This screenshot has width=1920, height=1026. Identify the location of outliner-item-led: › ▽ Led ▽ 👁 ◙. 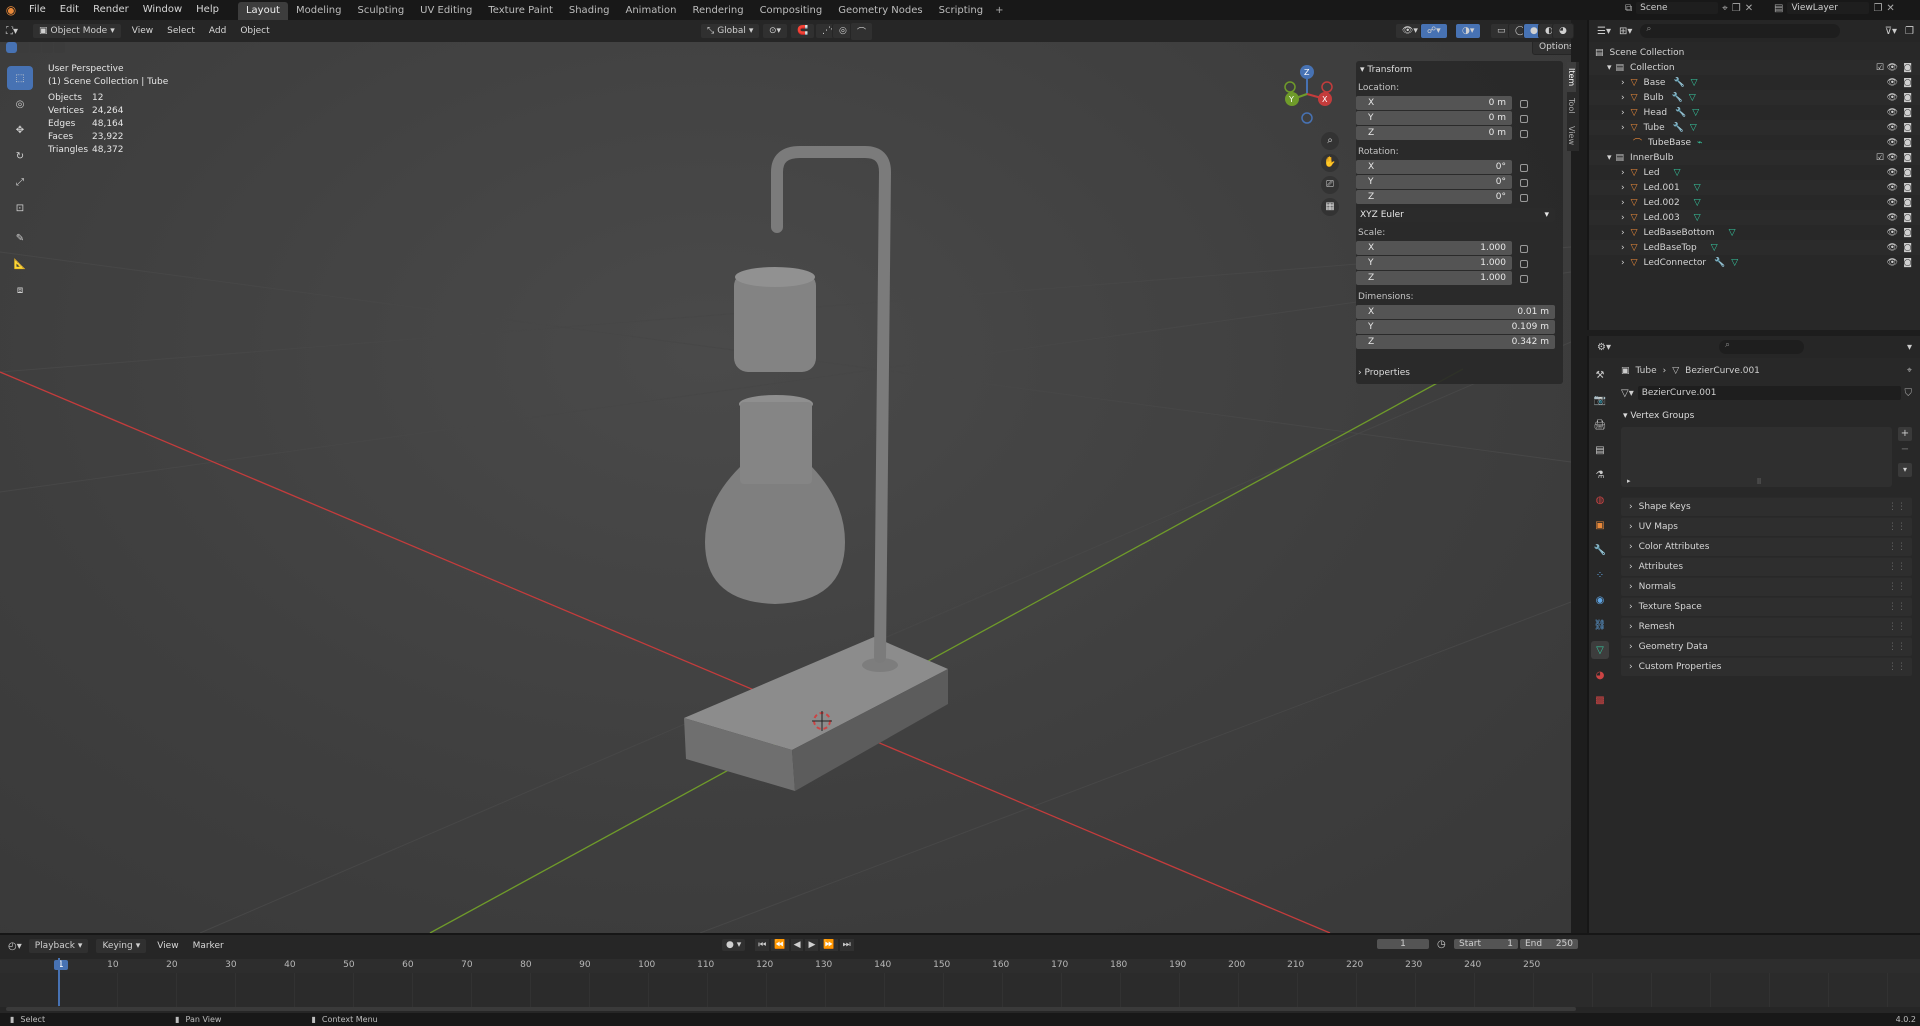
(1754, 172).